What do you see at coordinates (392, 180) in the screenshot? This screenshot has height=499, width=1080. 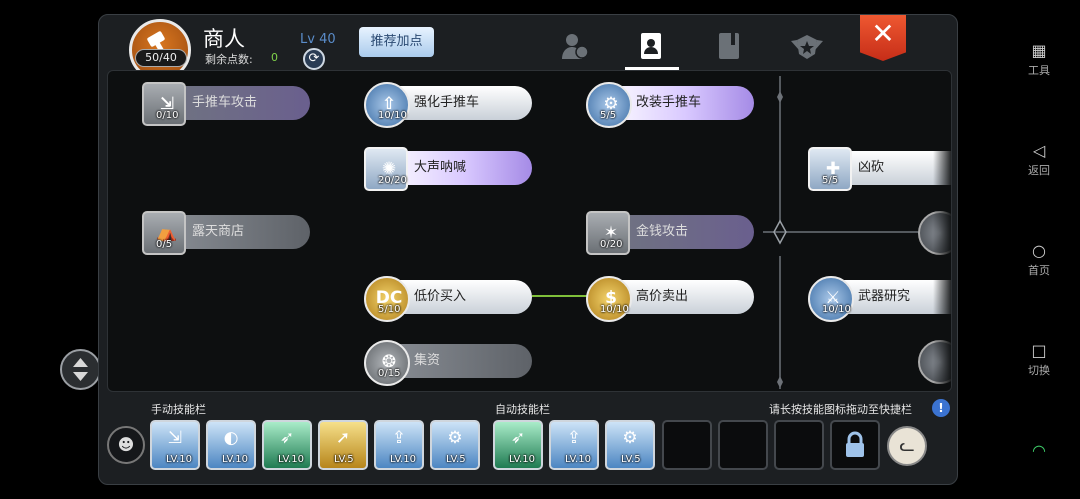 I see `skill-level: 20/20` at bounding box center [392, 180].